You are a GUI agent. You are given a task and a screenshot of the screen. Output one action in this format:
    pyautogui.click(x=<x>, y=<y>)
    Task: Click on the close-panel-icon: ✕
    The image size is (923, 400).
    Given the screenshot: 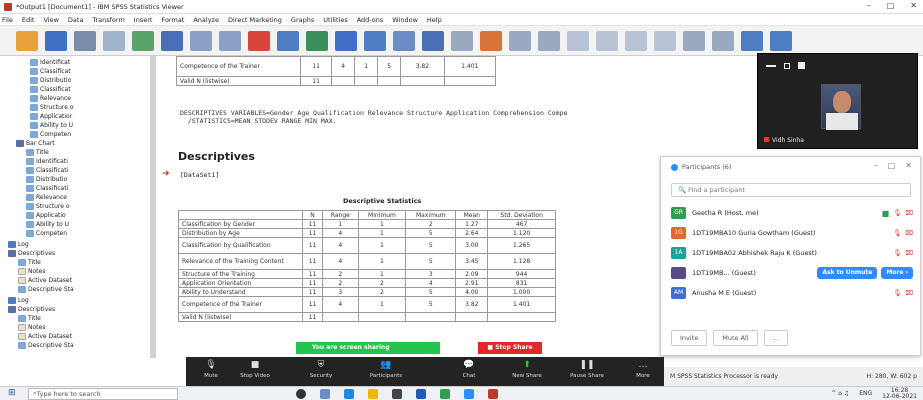 What is the action you would take?
    pyautogui.click(x=908, y=165)
    